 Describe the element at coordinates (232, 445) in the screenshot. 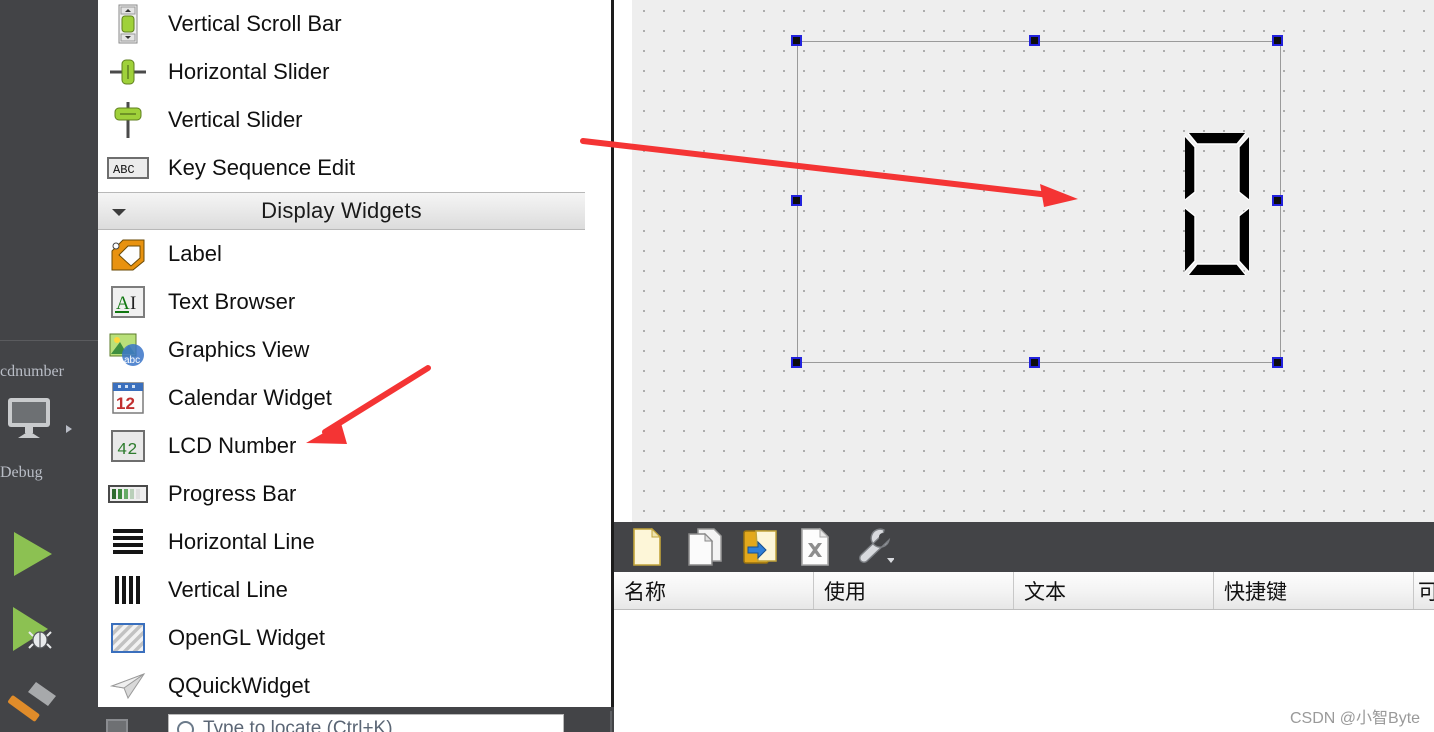

I see `widget-item-label: LCD Number` at that location.